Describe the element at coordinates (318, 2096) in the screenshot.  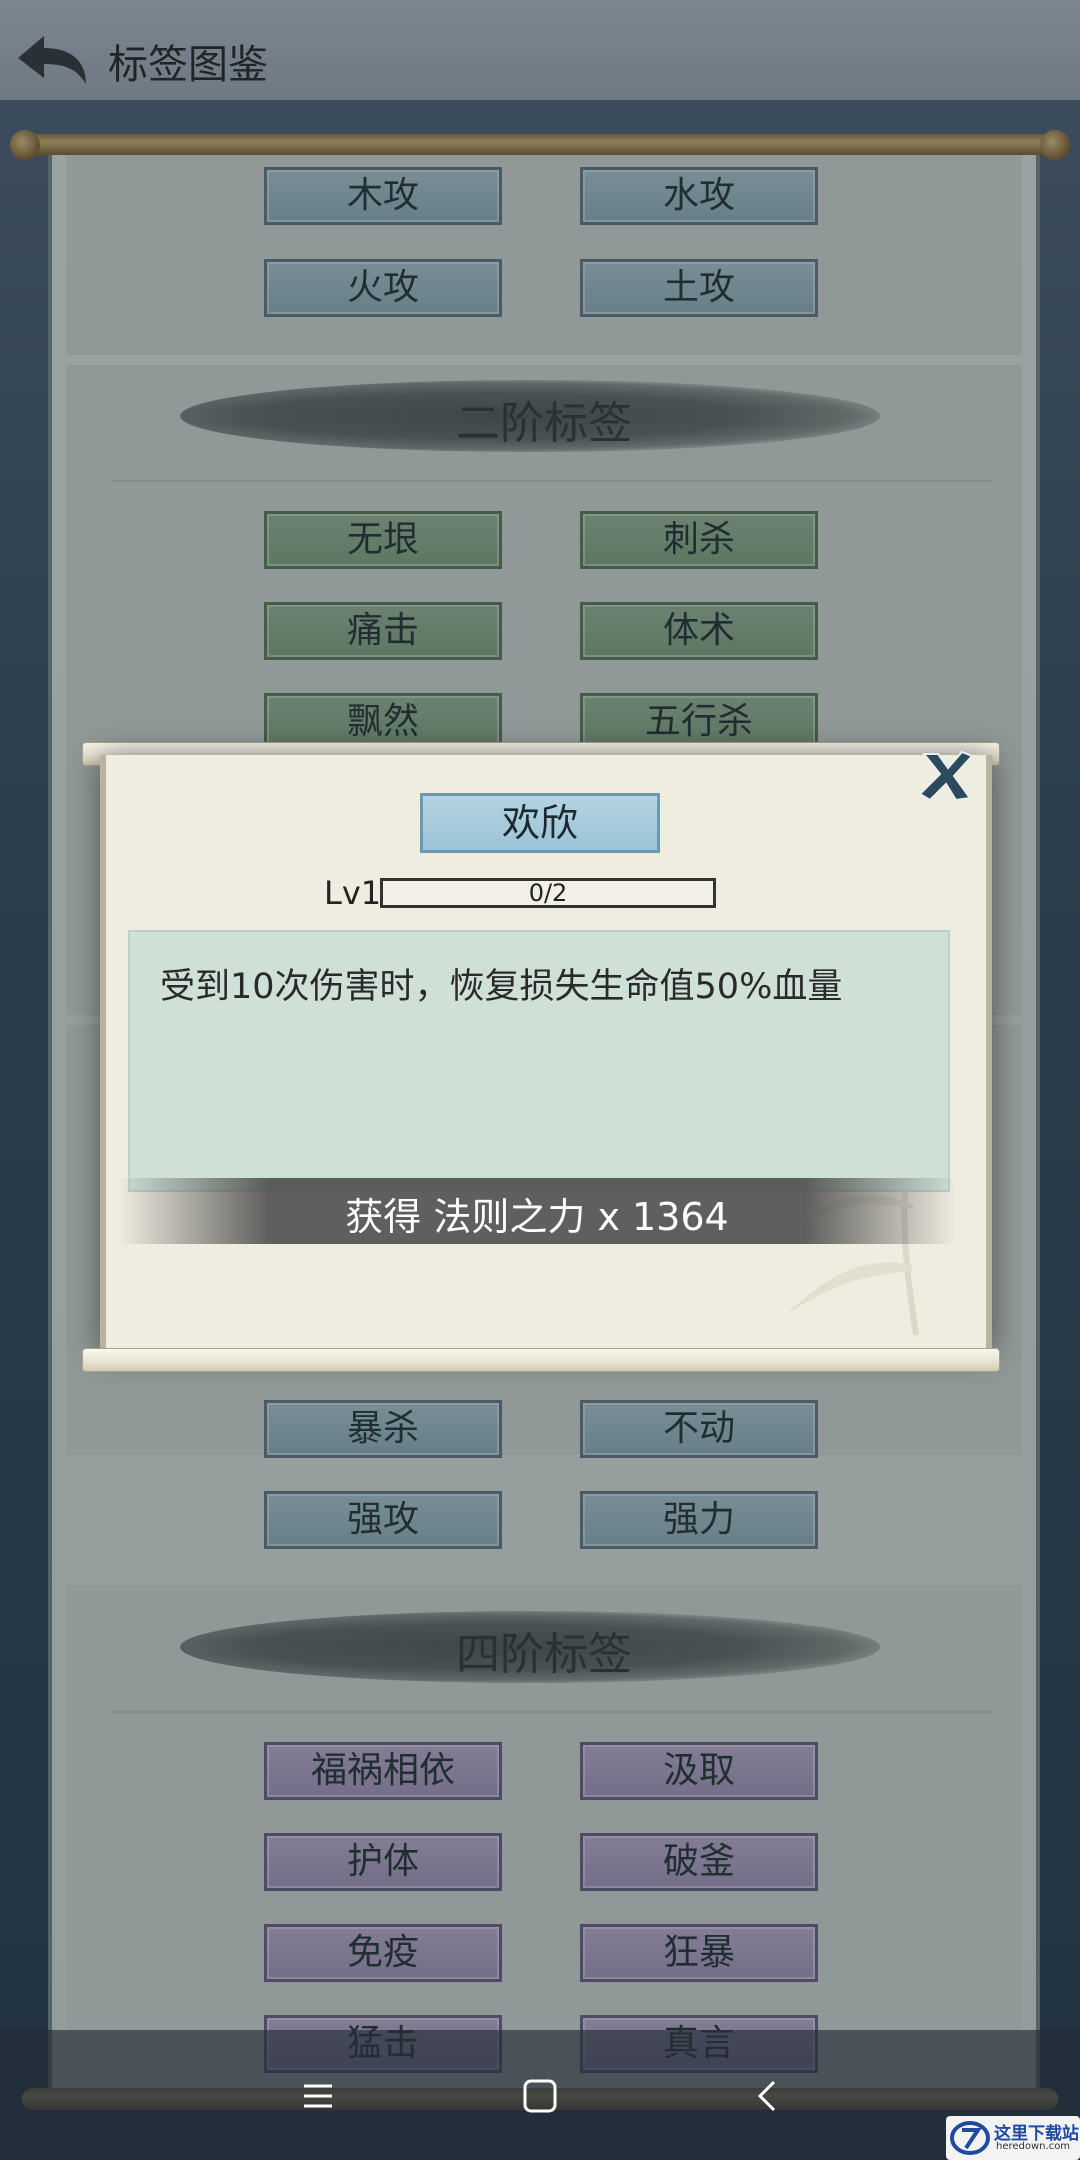
I see `menu-lines-icon` at that location.